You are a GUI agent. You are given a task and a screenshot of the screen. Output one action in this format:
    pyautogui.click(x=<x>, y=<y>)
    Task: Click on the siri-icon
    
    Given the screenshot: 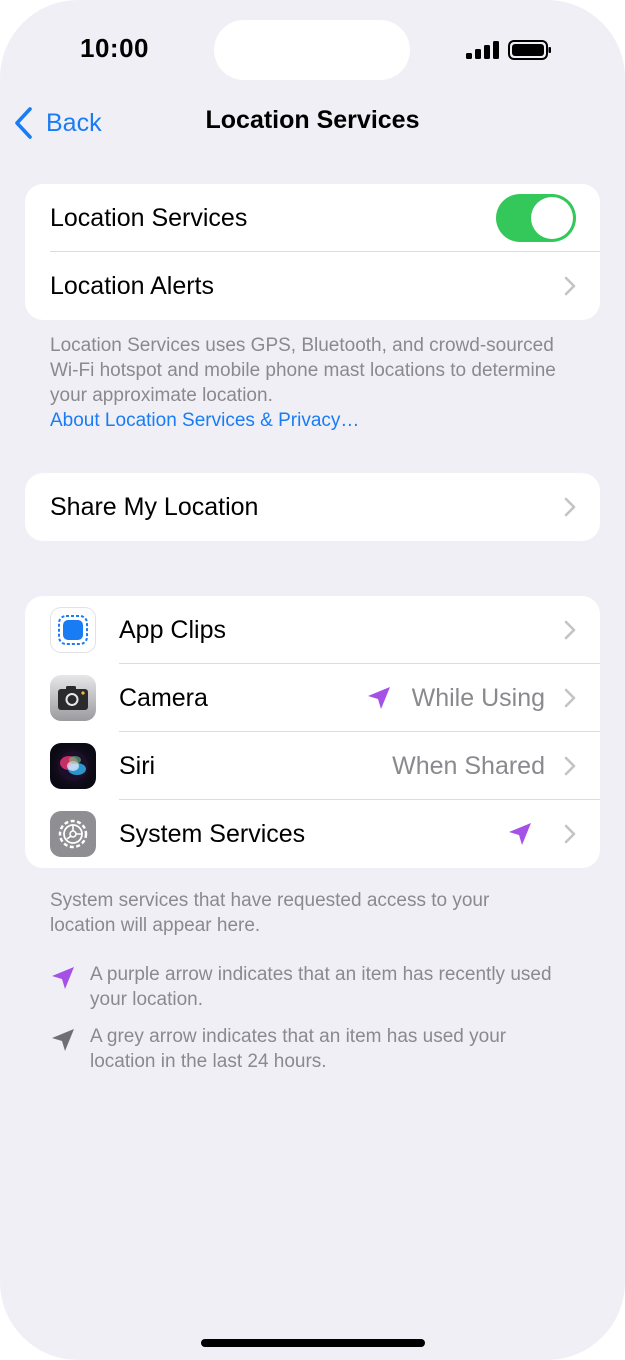 What is the action you would take?
    pyautogui.click(x=73, y=766)
    